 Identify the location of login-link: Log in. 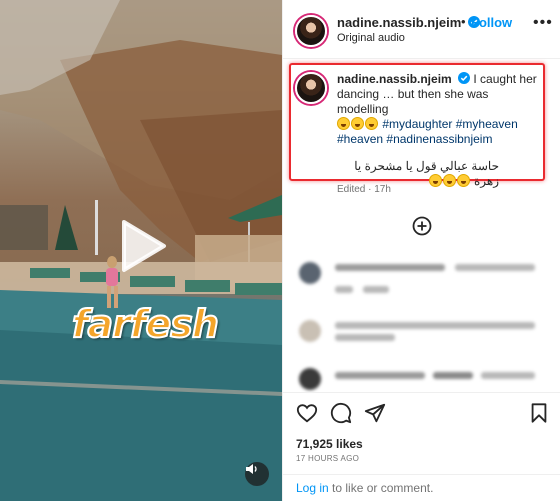
(312, 488).